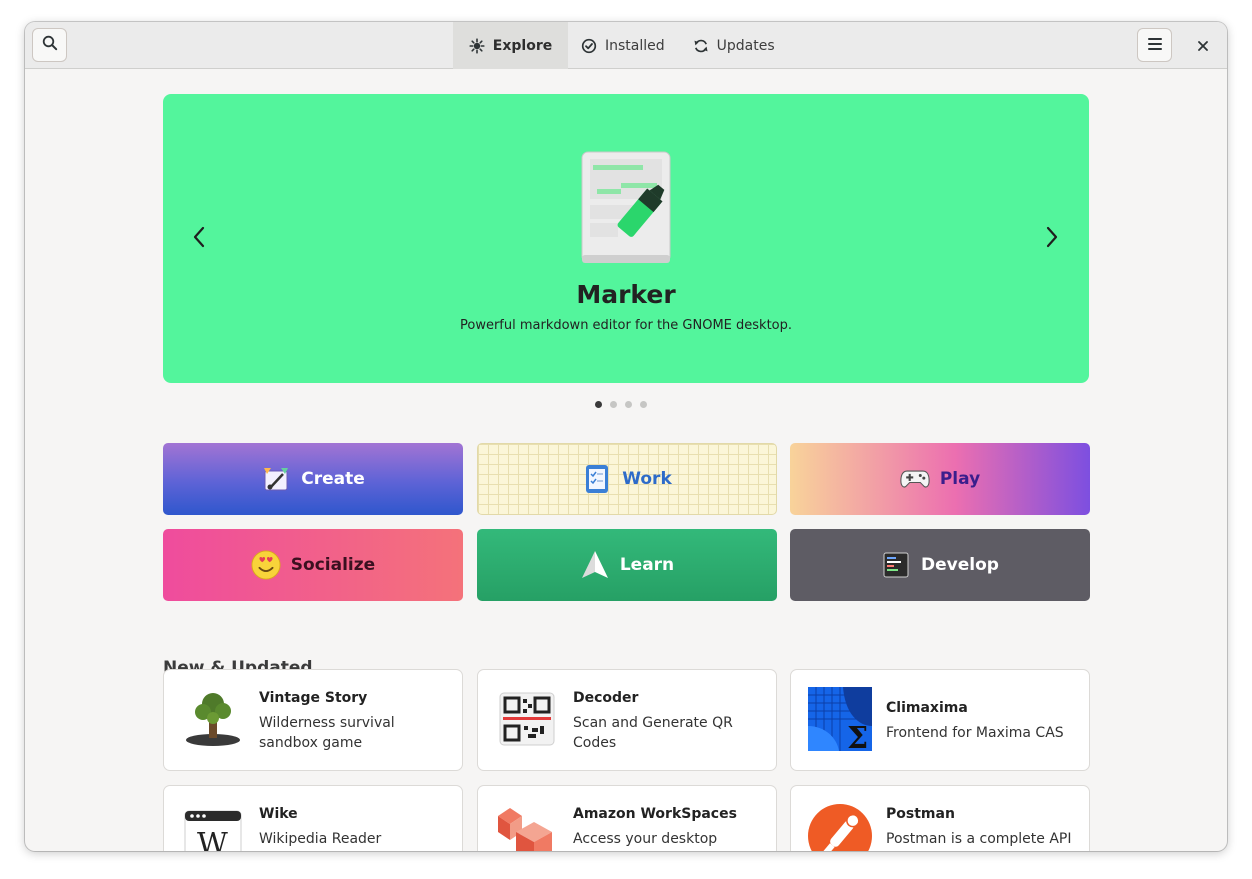 This screenshot has width=1252, height=879. Describe the element at coordinates (527, 826) in the screenshot. I see `workspaces-icon` at that location.